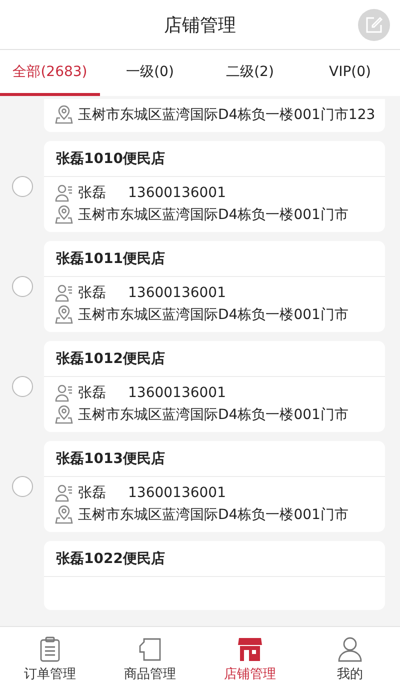  I want to click on store-address: 玉树市东城区蓝湾国际D4栋负一楼001门市123, so click(227, 115).